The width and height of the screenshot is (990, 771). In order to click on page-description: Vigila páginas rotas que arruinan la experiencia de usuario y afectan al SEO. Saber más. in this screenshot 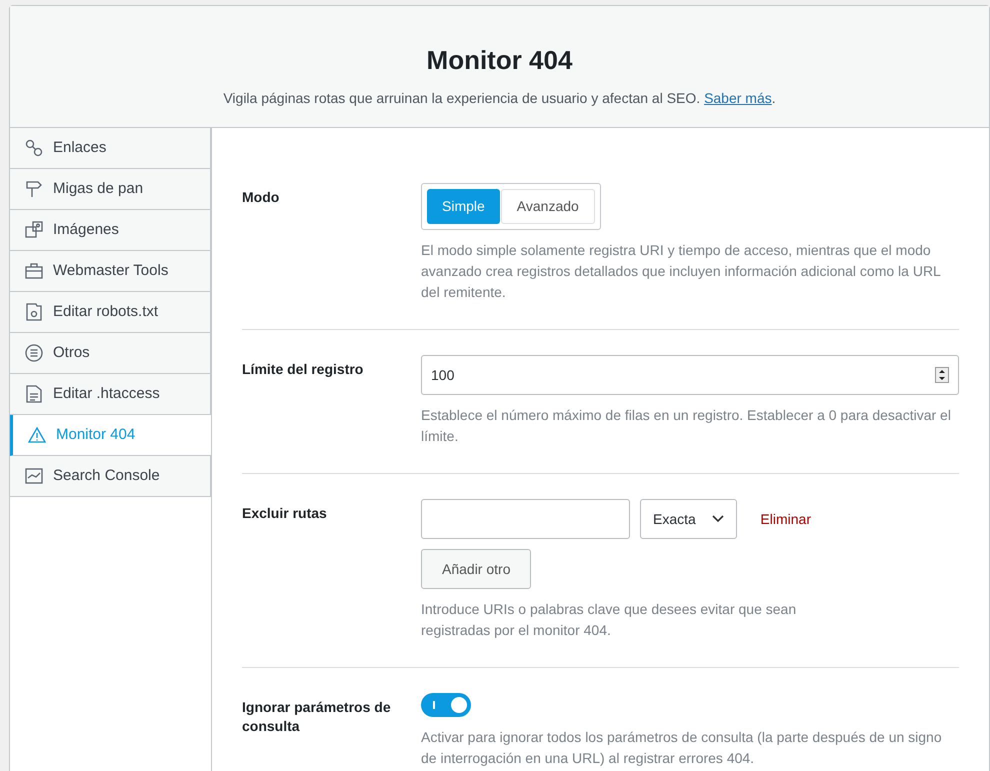, I will do `click(499, 98)`.